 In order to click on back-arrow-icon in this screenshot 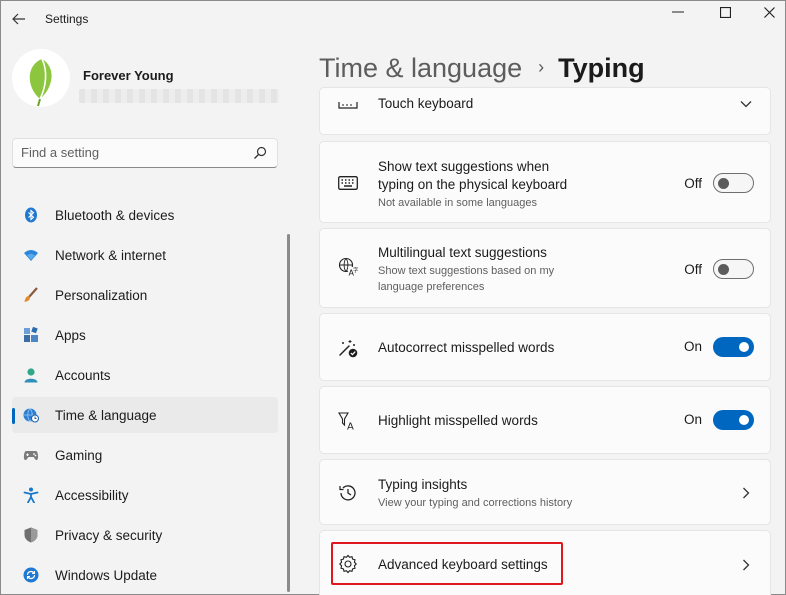, I will do `click(18, 19)`.